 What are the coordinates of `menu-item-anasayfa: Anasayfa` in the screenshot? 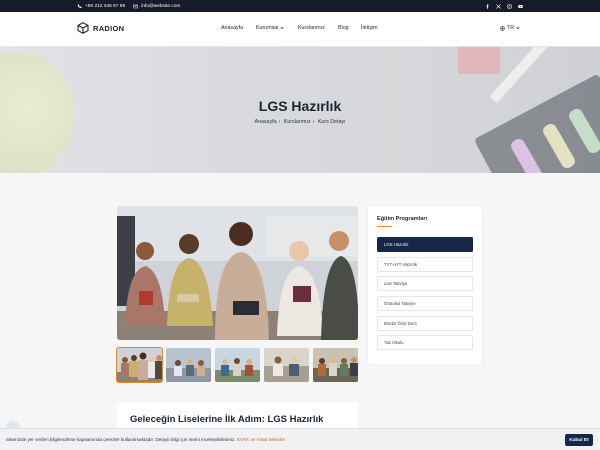 It's located at (238, 28).